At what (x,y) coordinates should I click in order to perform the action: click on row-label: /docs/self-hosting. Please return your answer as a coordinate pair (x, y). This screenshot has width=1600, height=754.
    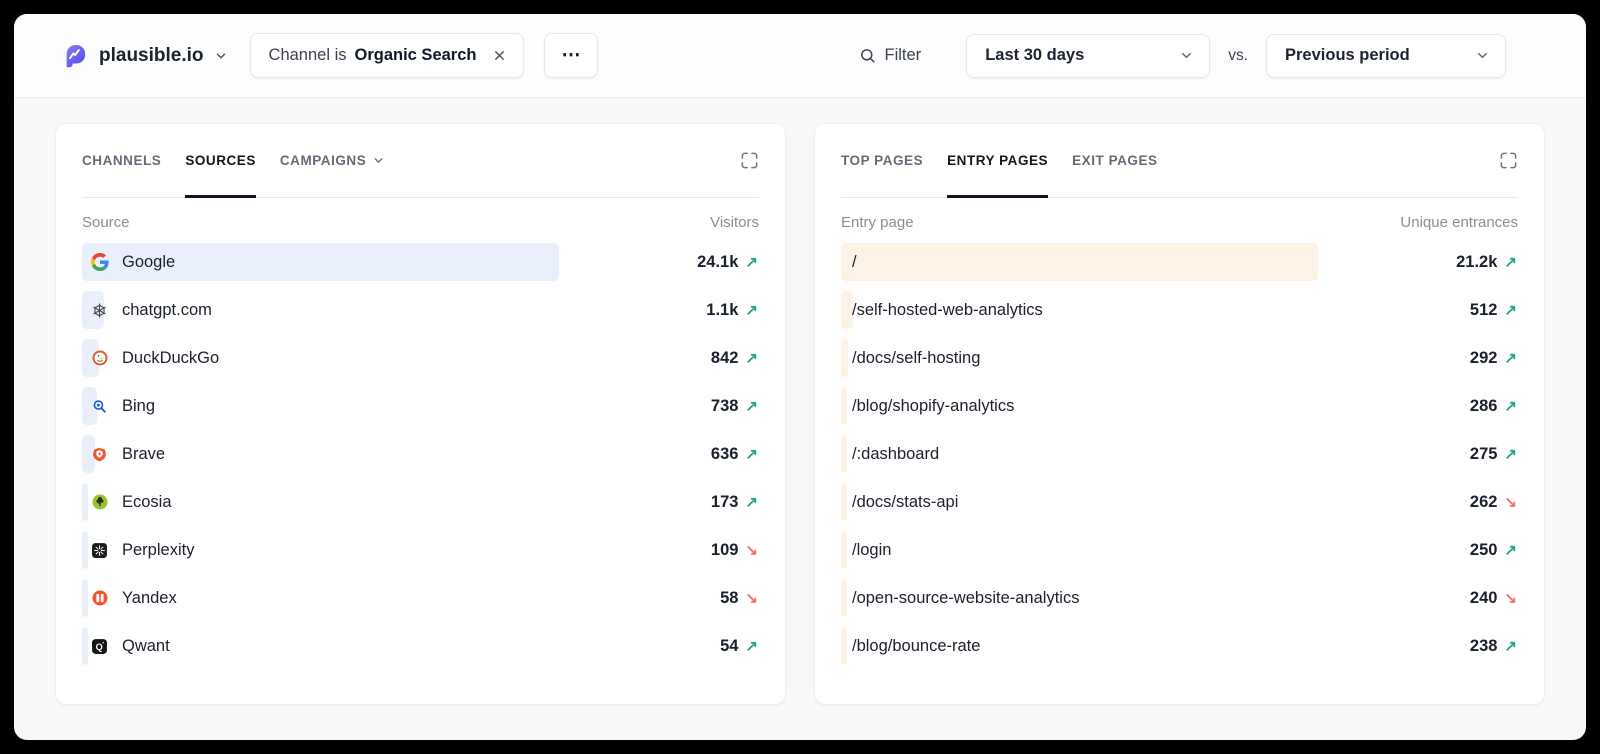
    Looking at the image, I should click on (916, 357).